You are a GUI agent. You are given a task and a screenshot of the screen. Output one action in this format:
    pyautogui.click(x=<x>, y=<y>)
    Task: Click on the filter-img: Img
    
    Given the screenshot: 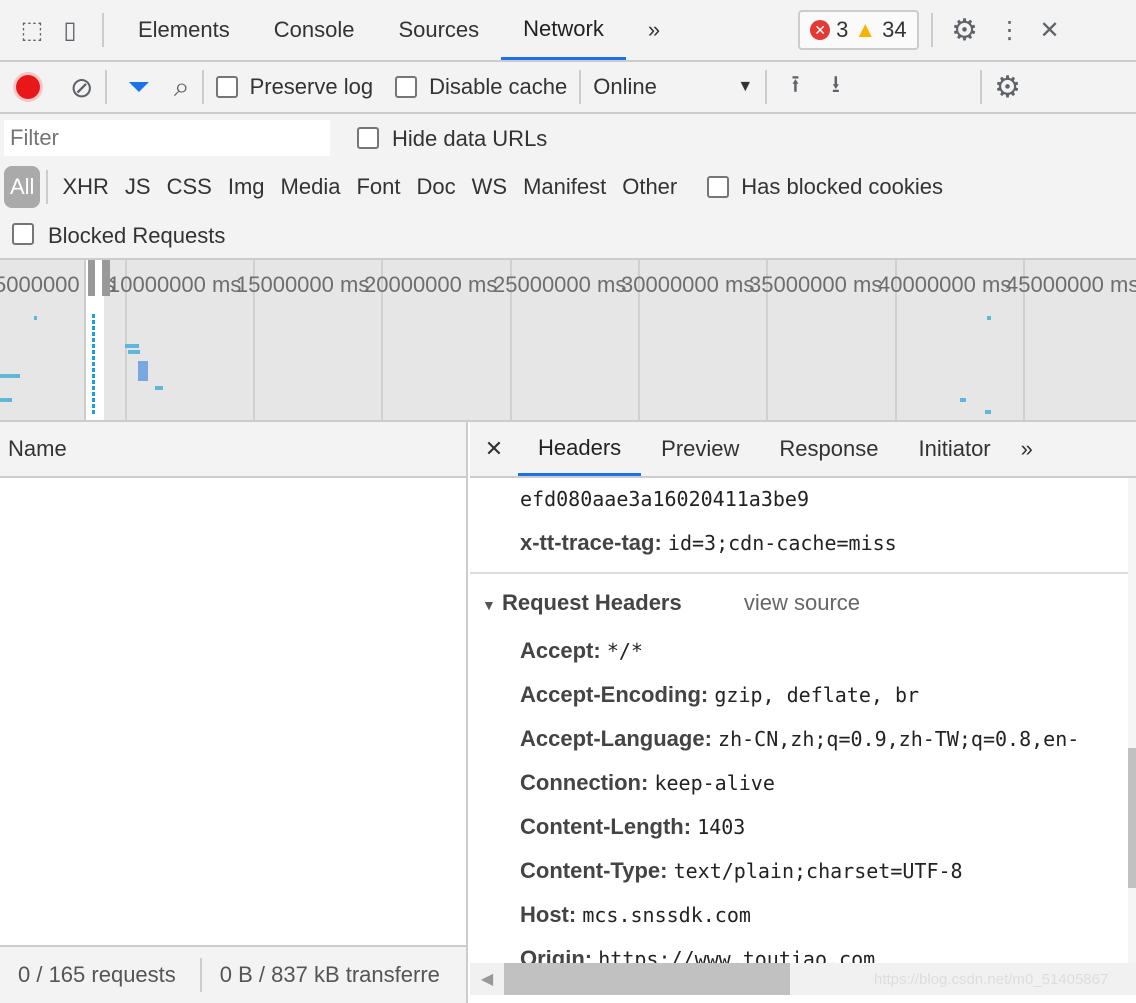 What is the action you would take?
    pyautogui.click(x=246, y=187)
    